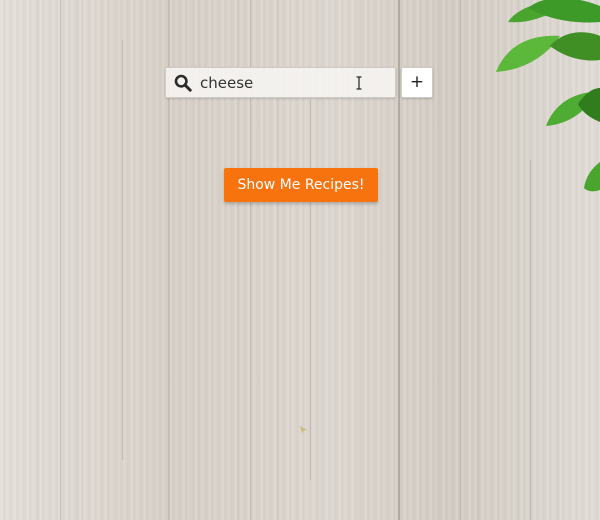 This screenshot has width=600, height=520. What do you see at coordinates (301, 185) in the screenshot?
I see `show-recipes-button: Show Me Recipes!` at bounding box center [301, 185].